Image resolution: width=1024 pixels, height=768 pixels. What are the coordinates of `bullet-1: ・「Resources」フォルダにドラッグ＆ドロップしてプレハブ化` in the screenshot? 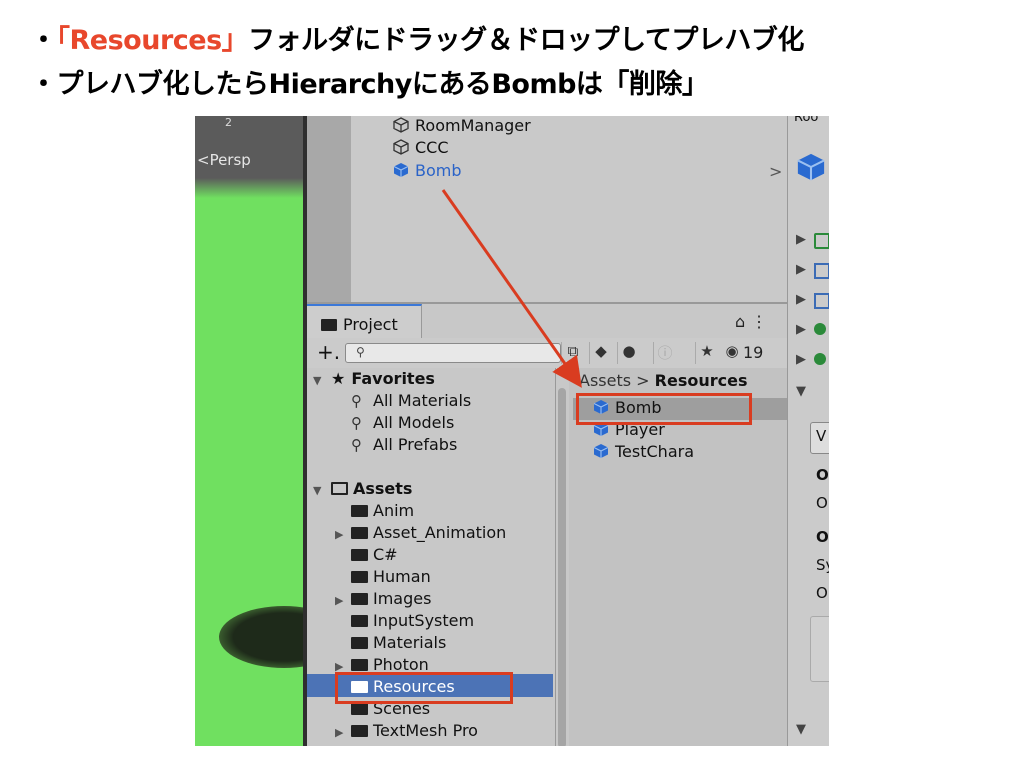 It's located at (417, 37).